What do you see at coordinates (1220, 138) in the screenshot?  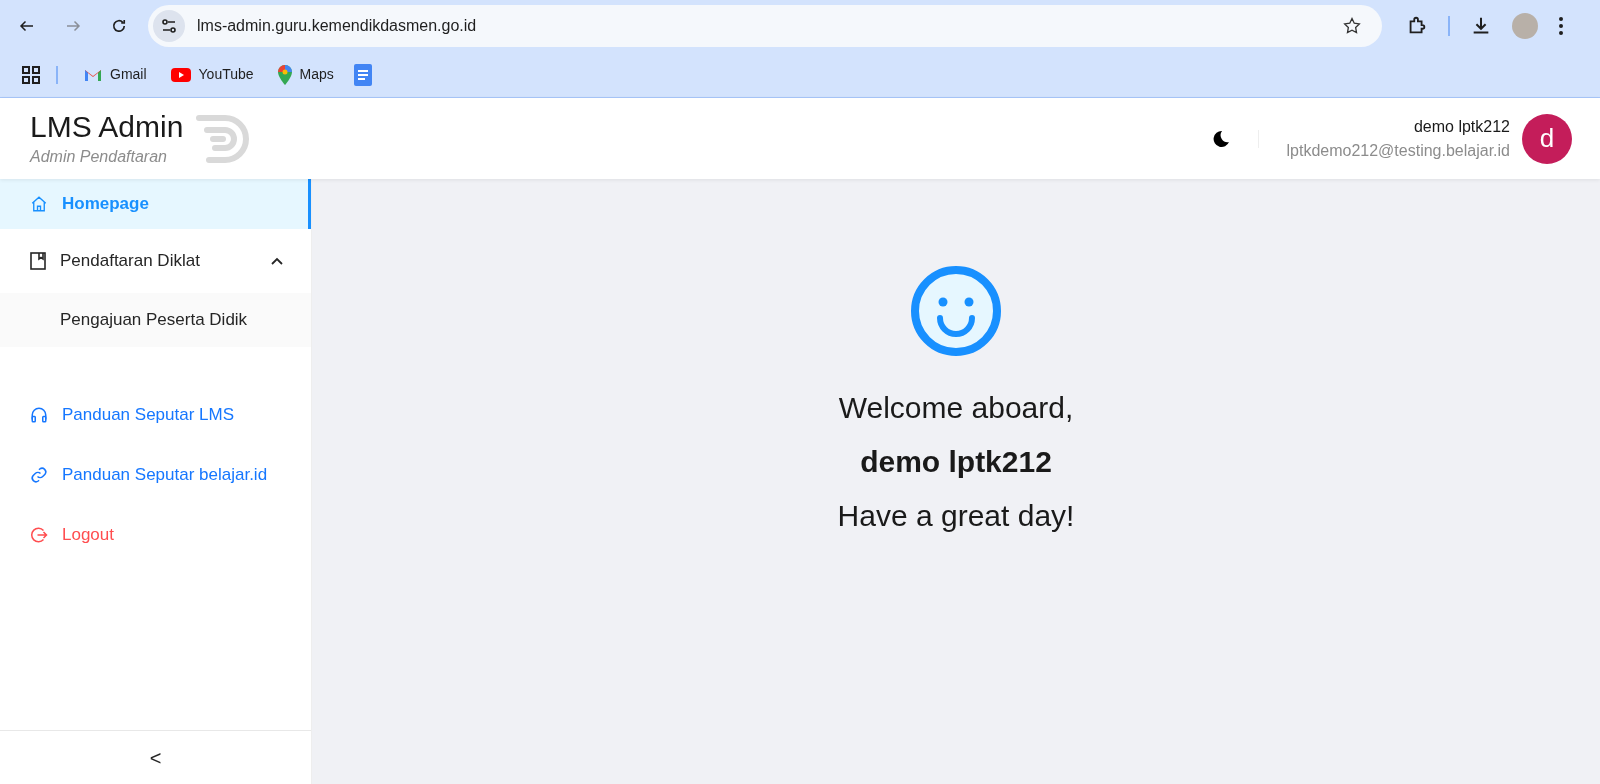 I see `dark-mode-icon` at bounding box center [1220, 138].